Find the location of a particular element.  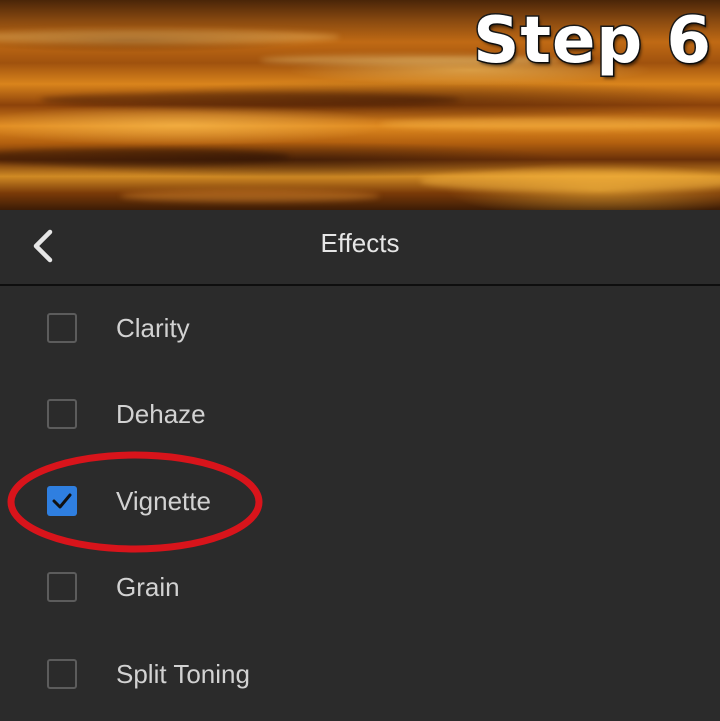

split-toning-checkbox is located at coordinates (62, 674).